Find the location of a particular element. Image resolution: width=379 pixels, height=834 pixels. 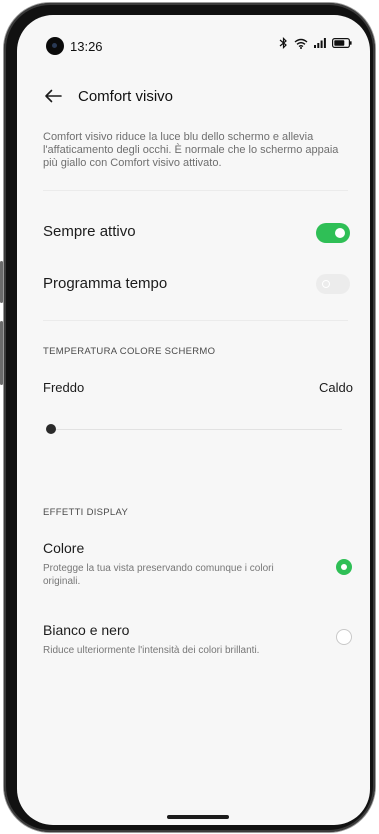

camera-icon is located at coordinates (55, 46).